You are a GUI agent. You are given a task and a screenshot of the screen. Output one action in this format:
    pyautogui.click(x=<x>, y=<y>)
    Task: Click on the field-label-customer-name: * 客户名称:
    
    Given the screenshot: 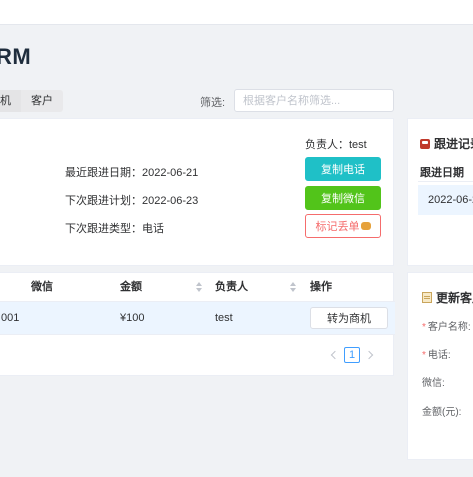 What is the action you would take?
    pyautogui.click(x=446, y=327)
    